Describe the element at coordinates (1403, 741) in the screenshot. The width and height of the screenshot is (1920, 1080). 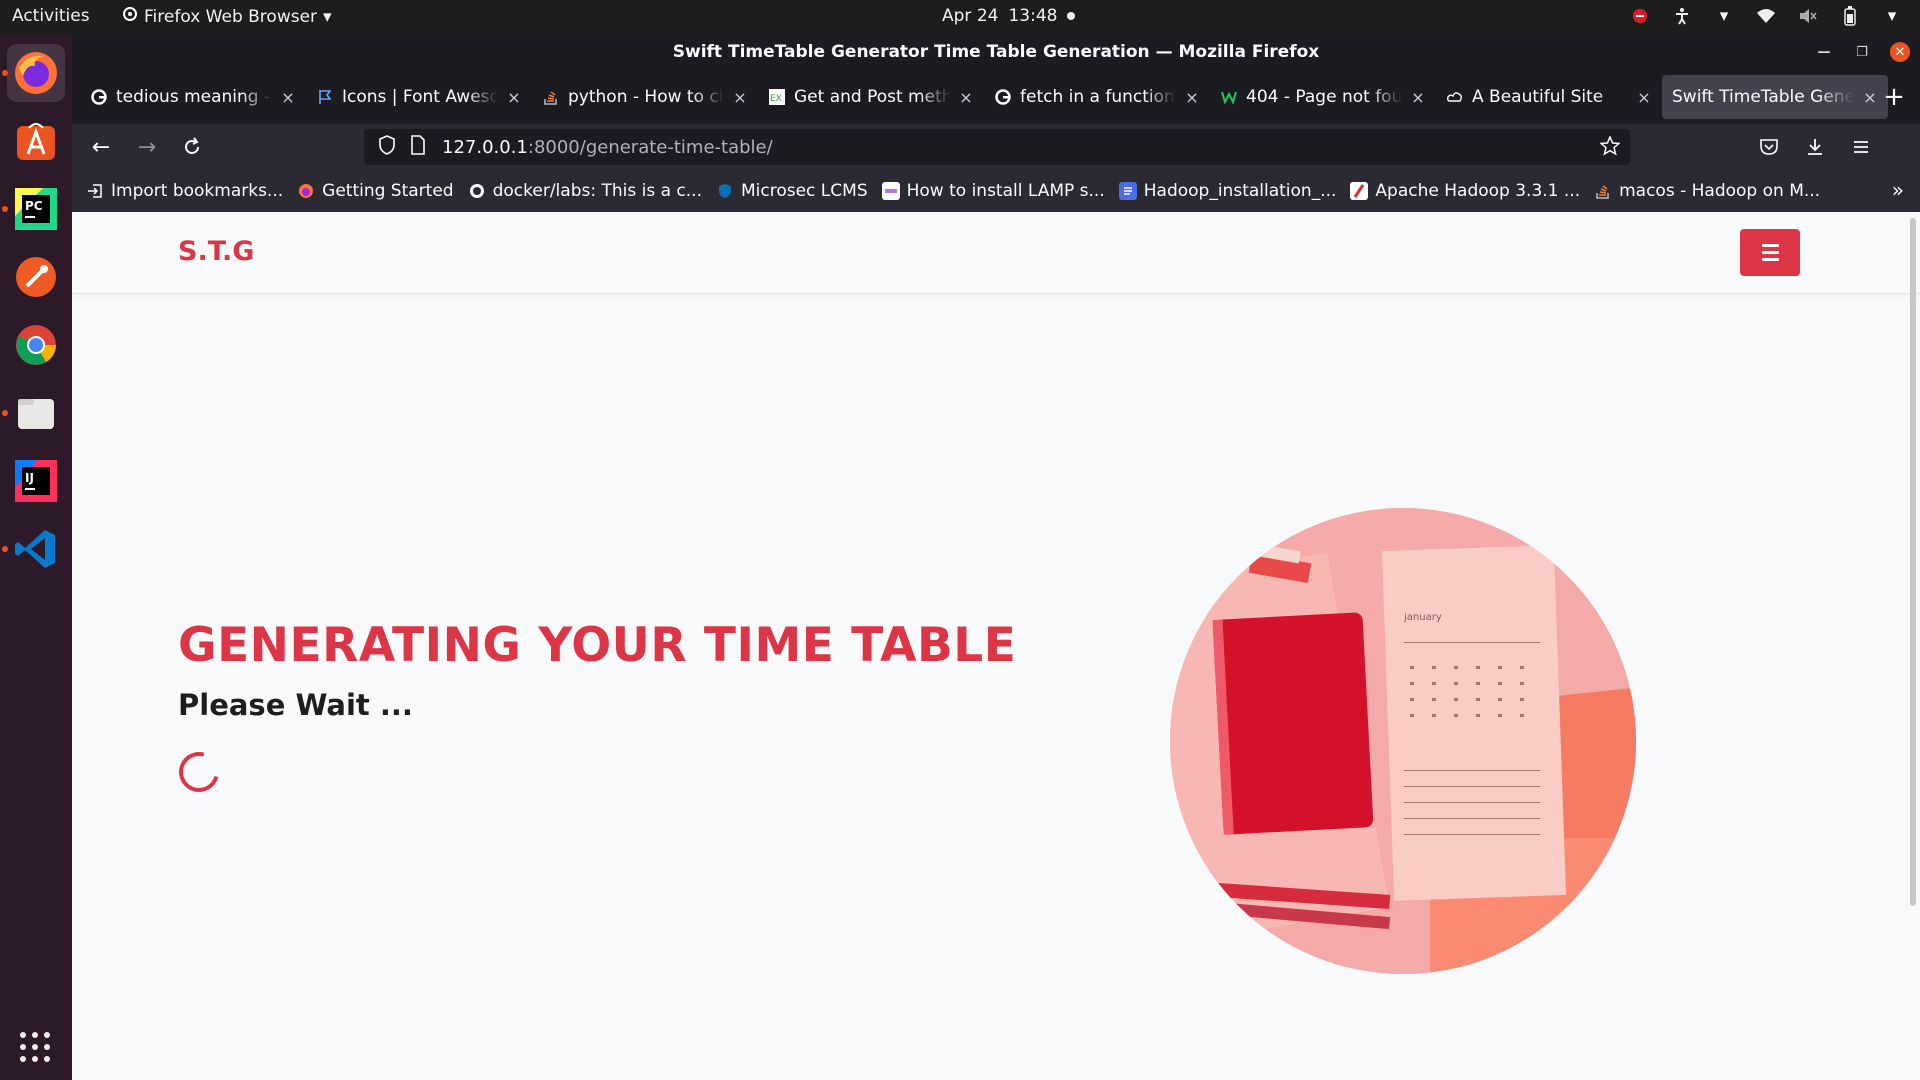
I see `hero-image: january` at that location.